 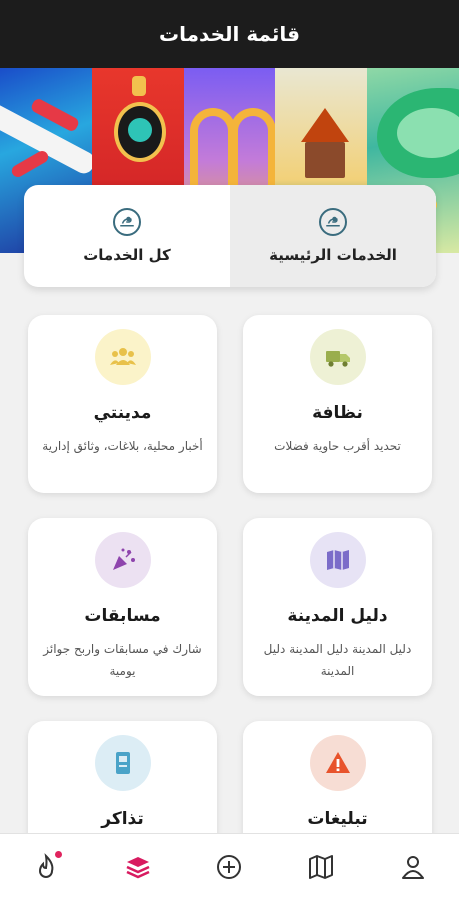 I want to click on service-description: أخبار محلية، بلاغات، وثائق إدارية, so click(x=122, y=446).